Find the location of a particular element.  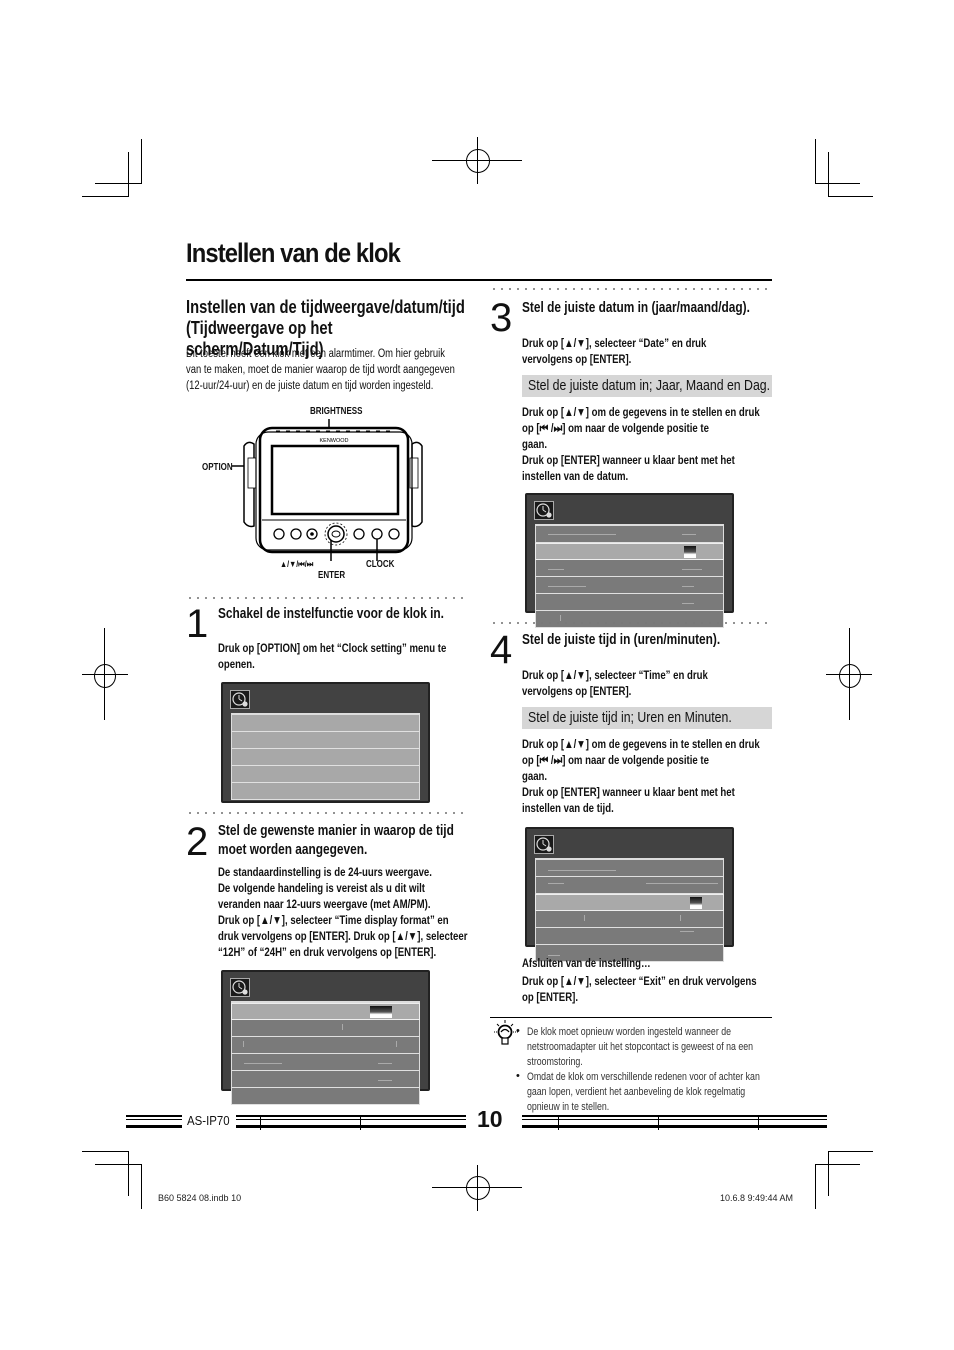

time-setting-screen is located at coordinates (629, 894).